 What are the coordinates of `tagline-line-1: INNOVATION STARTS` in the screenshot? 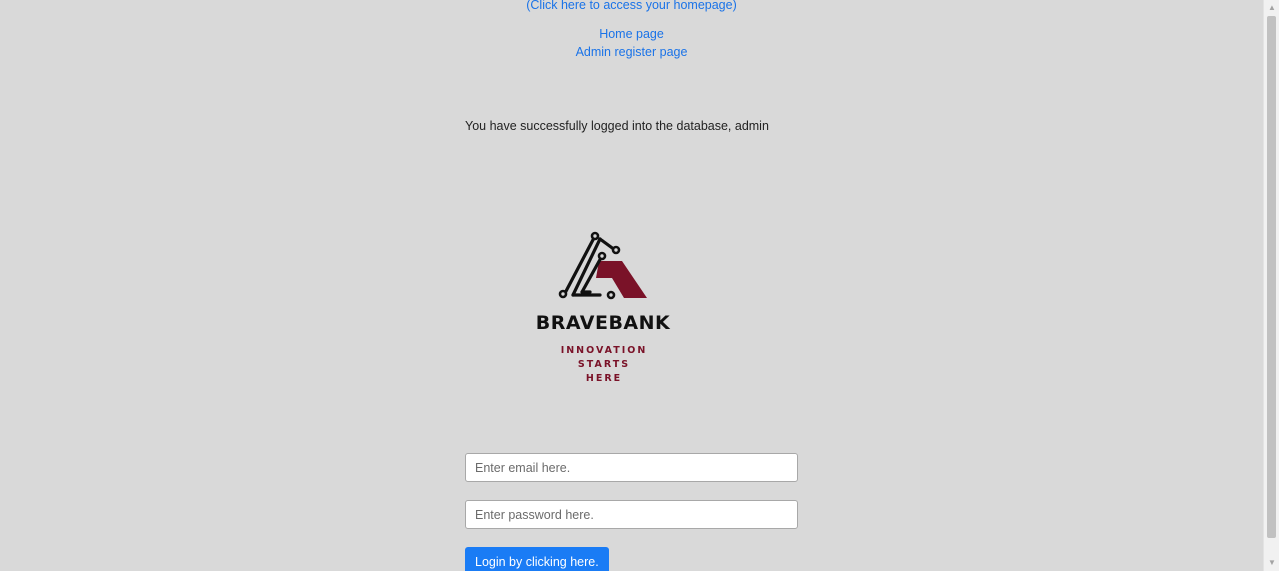 It's located at (604, 357).